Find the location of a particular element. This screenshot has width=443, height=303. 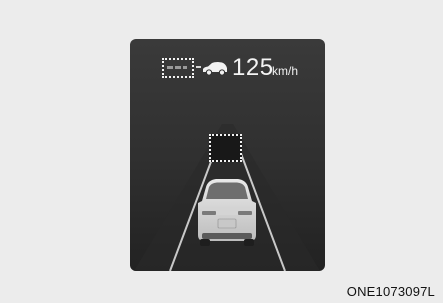

hud-row: 125 km/h is located at coordinates (237, 68).